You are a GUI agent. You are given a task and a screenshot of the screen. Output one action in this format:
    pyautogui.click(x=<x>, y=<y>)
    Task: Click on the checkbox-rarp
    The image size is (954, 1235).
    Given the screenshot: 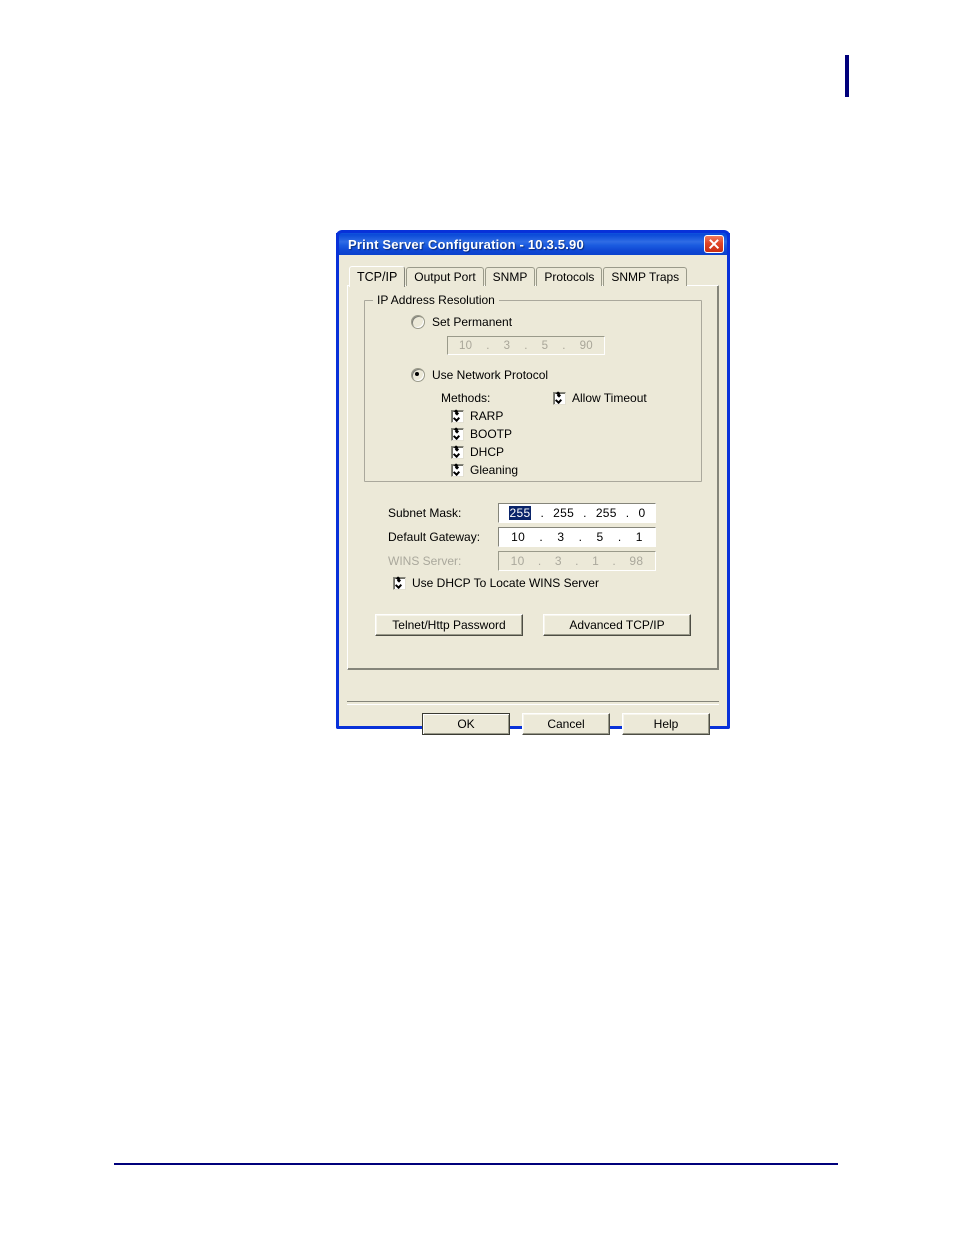 What is the action you would take?
    pyautogui.click(x=457, y=416)
    